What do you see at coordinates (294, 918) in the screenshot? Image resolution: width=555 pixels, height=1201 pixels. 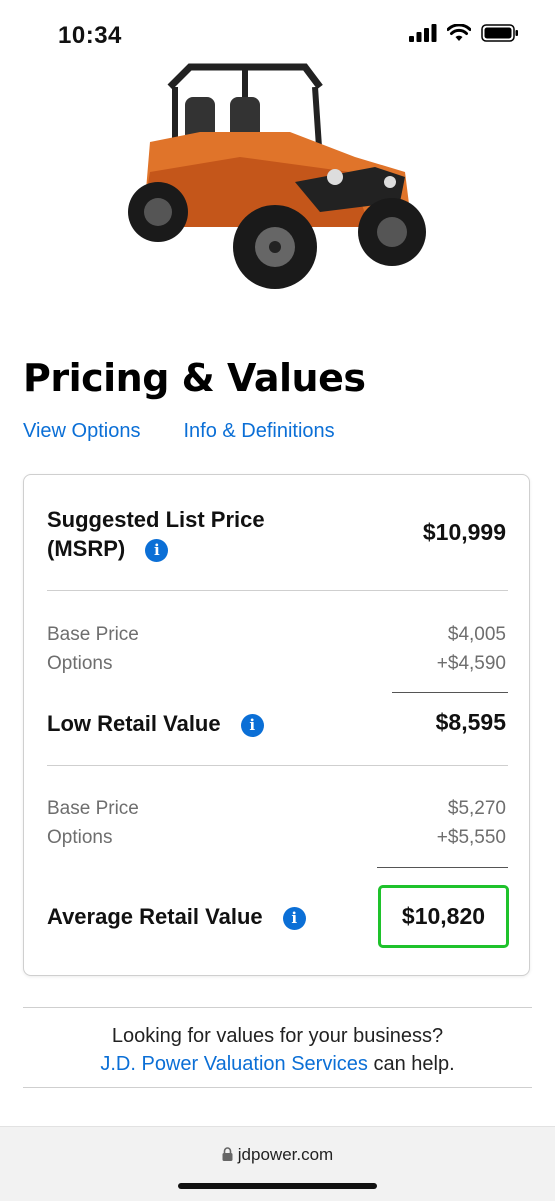 I see `avg-retail-info-icon: i` at bounding box center [294, 918].